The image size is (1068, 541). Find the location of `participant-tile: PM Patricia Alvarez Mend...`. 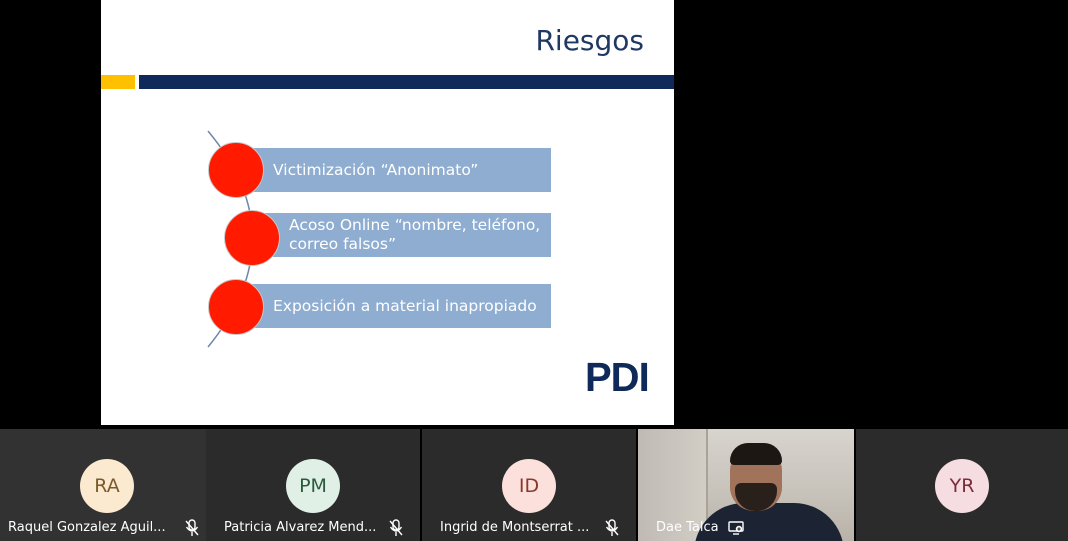

participant-tile: PM Patricia Alvarez Mend... is located at coordinates (313, 485).